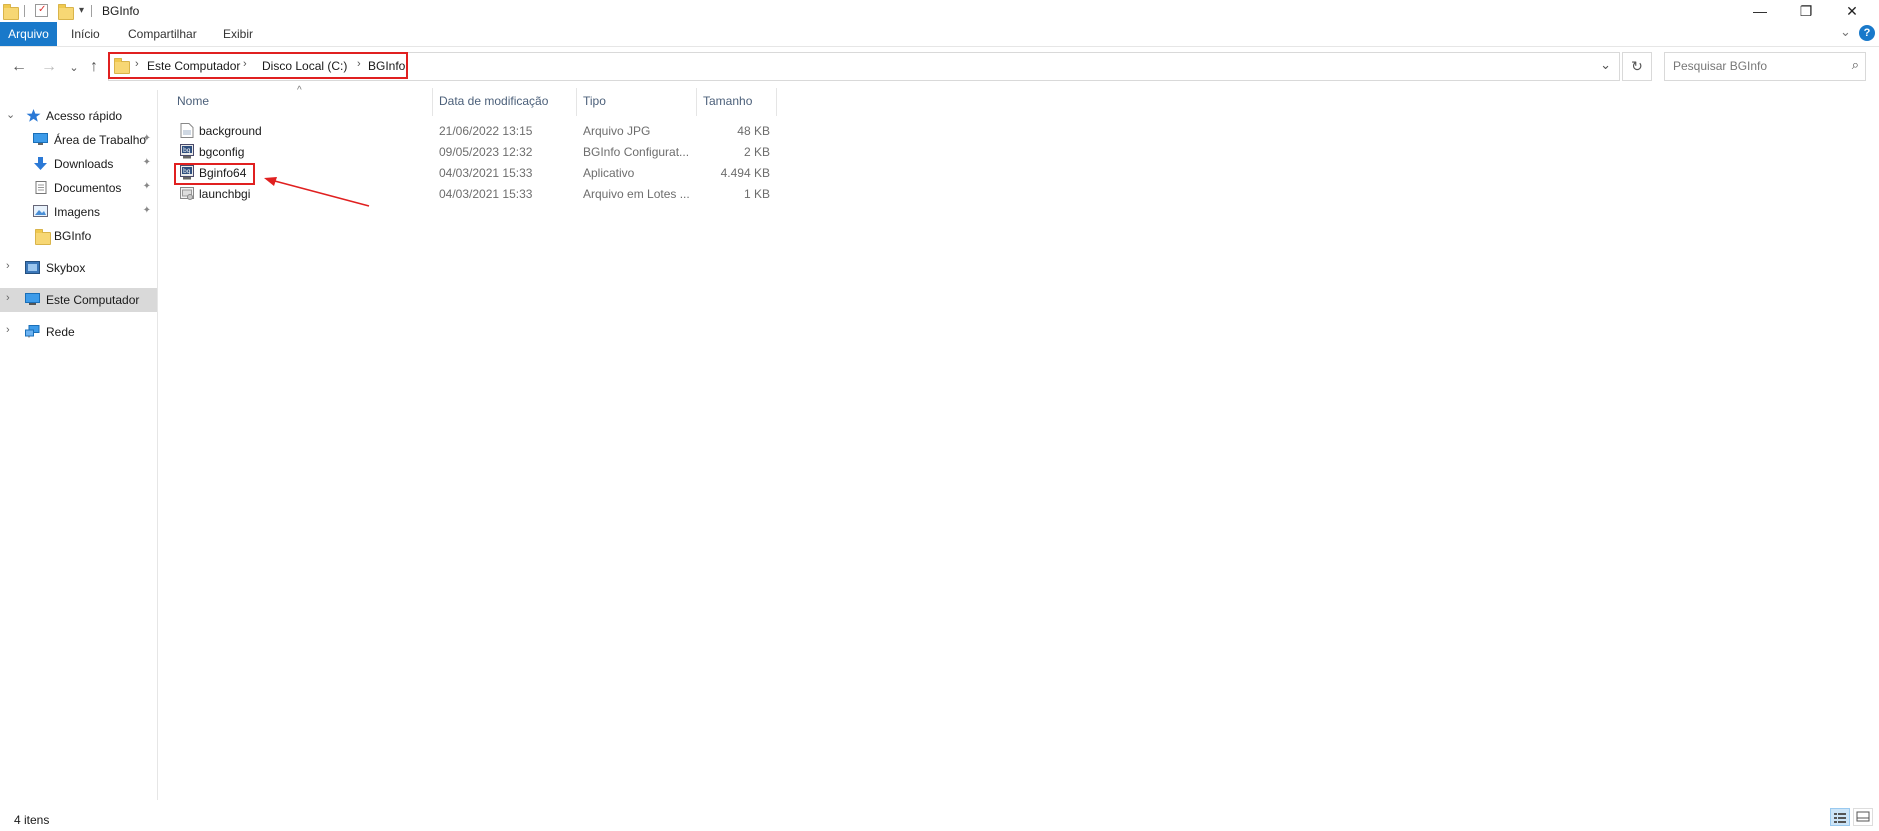  I want to click on sidebar-item-rede: › Rede, so click(78, 332).